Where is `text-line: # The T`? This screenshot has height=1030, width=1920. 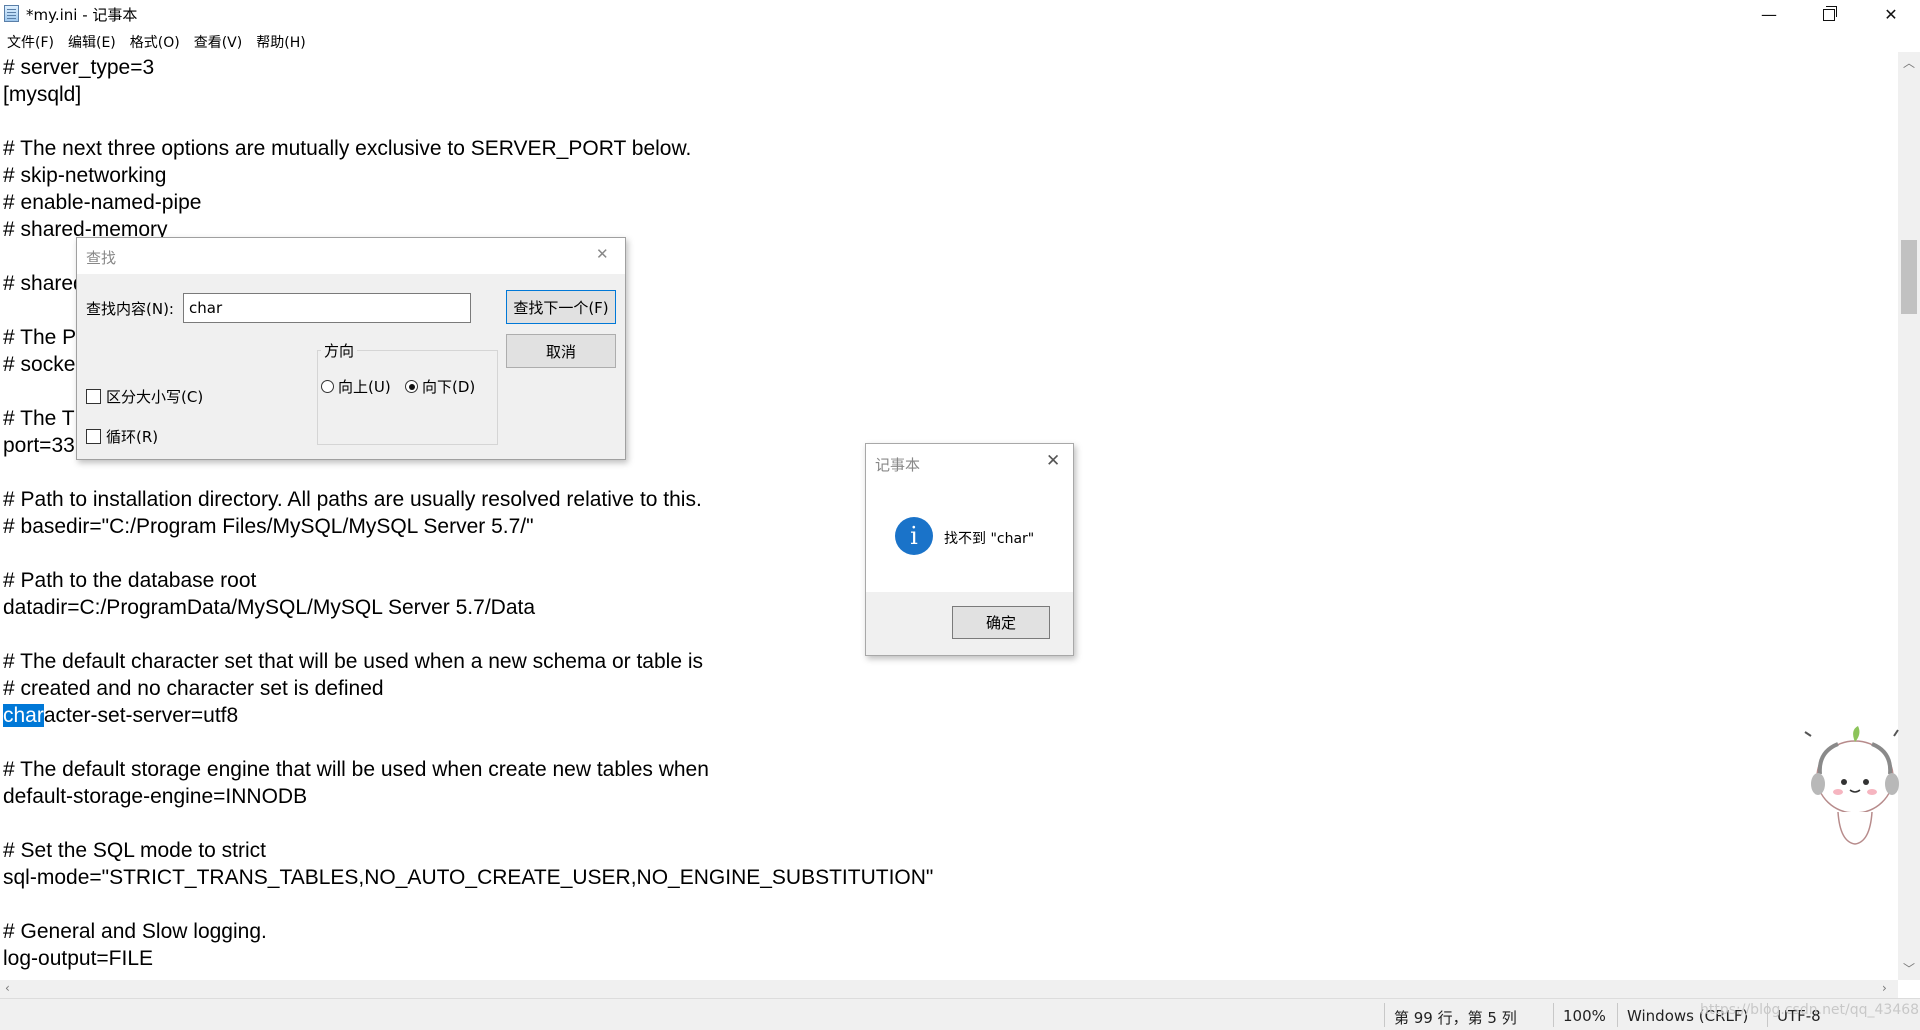 text-line: # The T is located at coordinates (39, 418).